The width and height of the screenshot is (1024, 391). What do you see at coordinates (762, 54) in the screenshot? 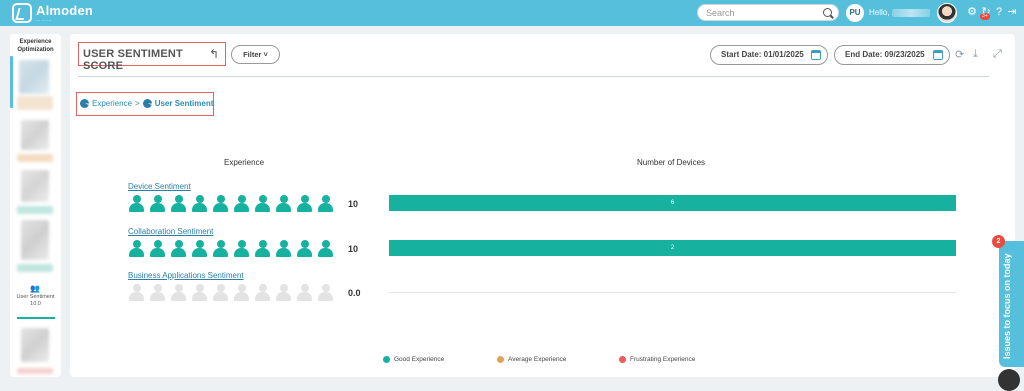
I see `start-date-label: Start Date: 01/01/2025` at bounding box center [762, 54].